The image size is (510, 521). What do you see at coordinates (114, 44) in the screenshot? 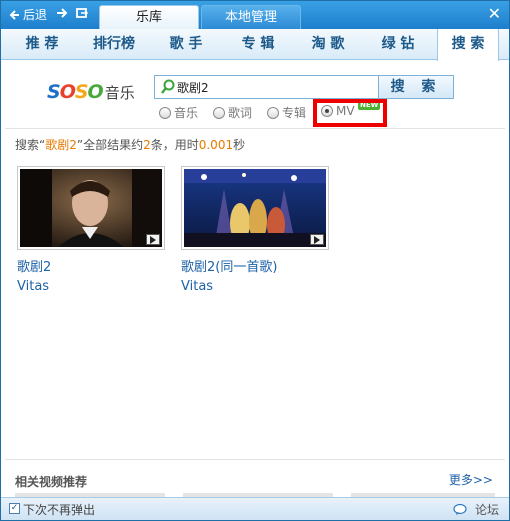
I see `nav-item-charts: 排行榜` at bounding box center [114, 44].